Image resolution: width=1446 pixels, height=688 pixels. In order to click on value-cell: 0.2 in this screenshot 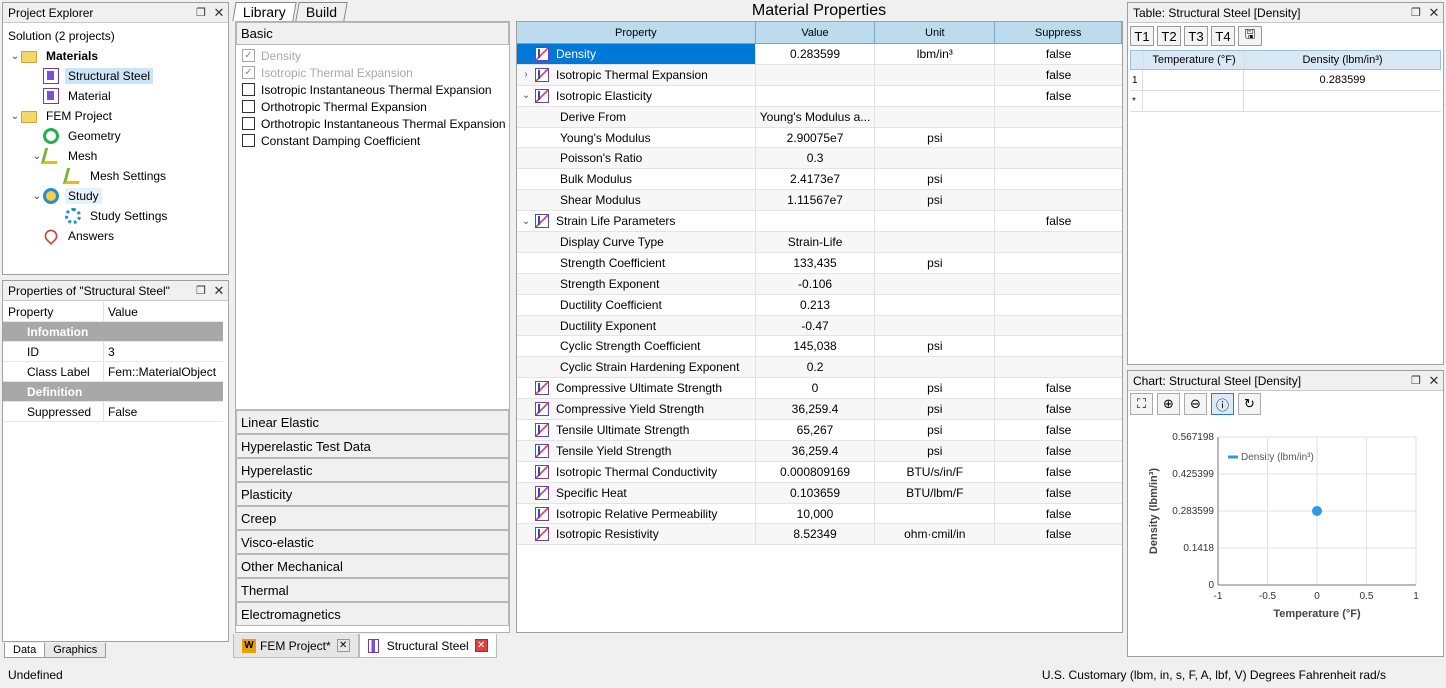, I will do `click(816, 367)`.